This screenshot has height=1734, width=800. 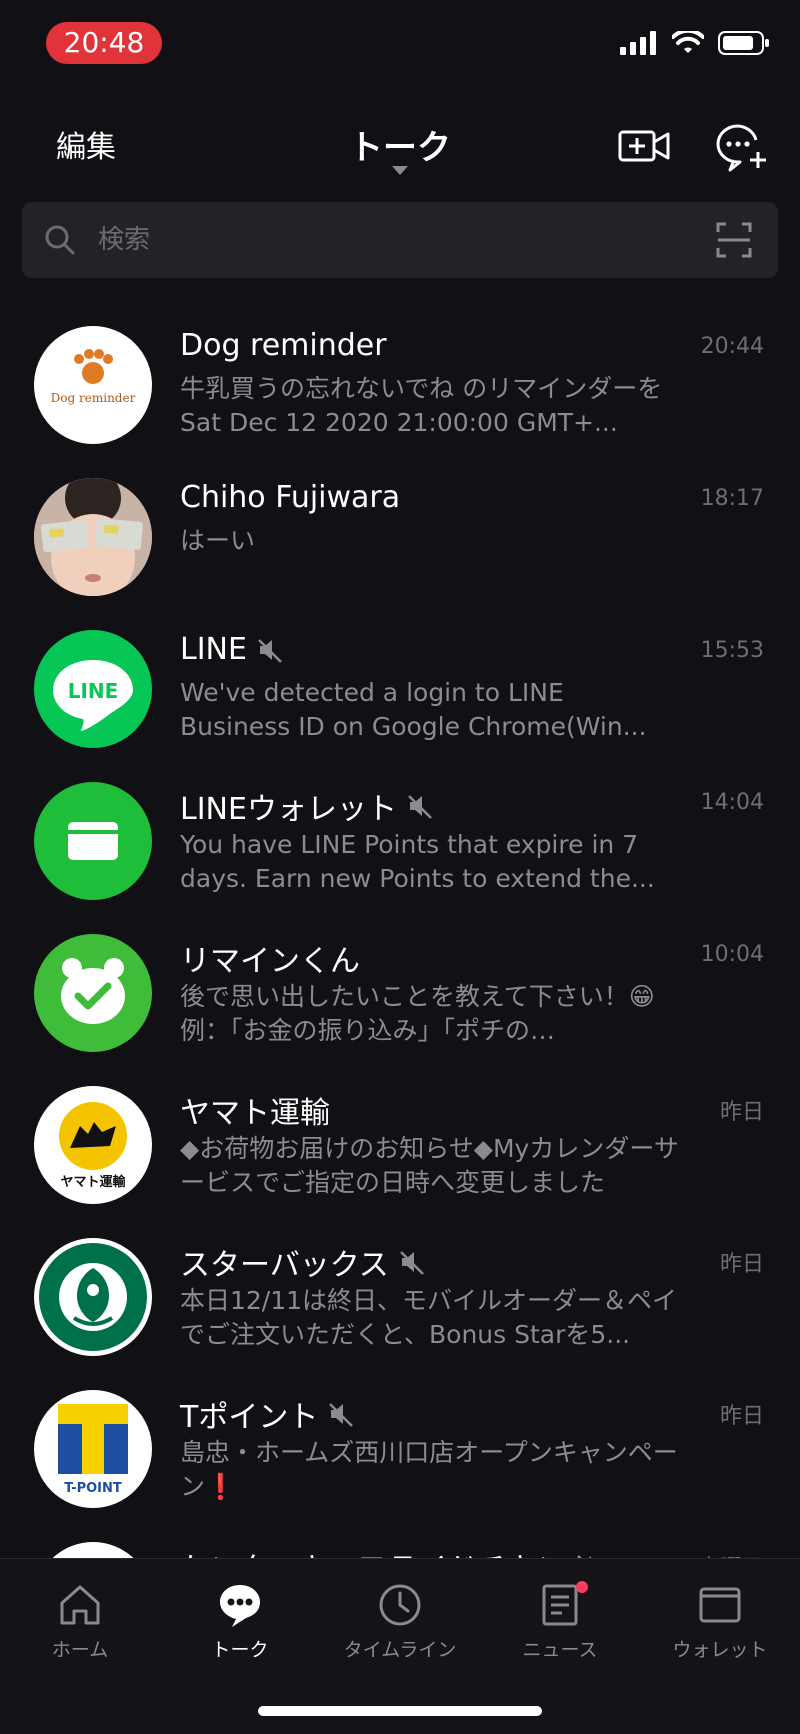 What do you see at coordinates (582, 1587) in the screenshot?
I see `notification-badge` at bounding box center [582, 1587].